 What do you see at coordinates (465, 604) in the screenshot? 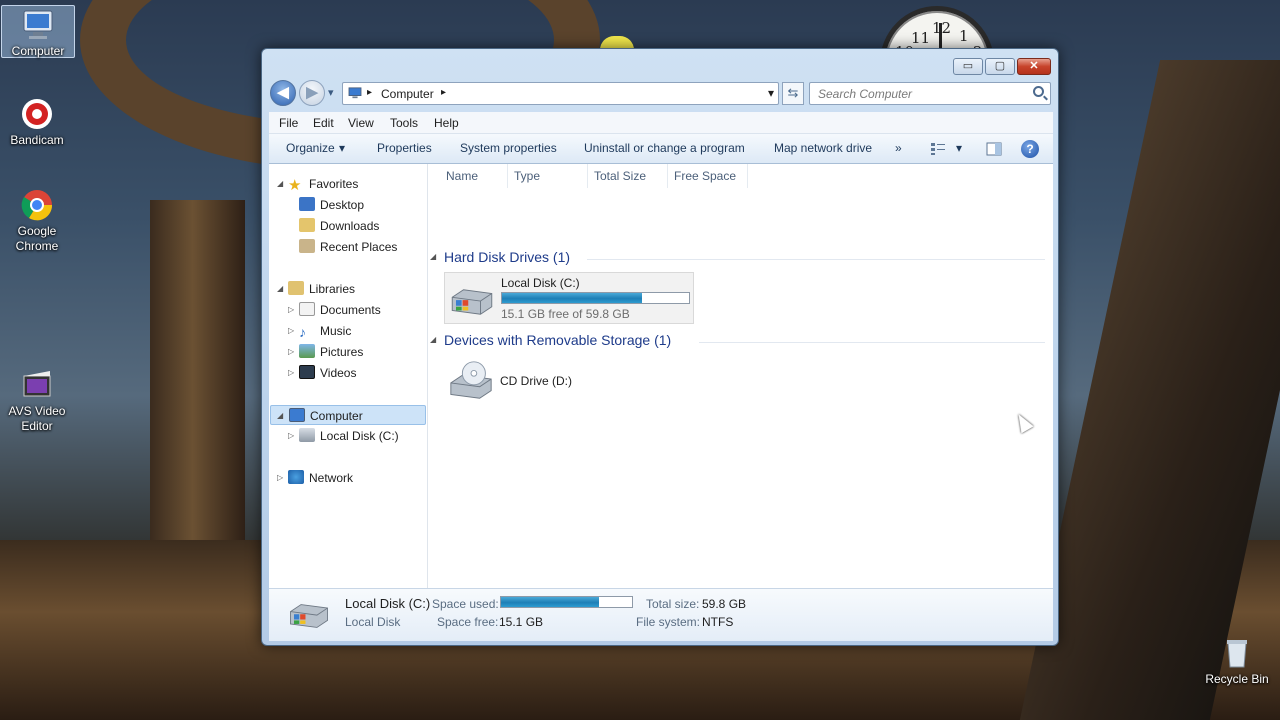
I see `space-used-label: Space used:` at bounding box center [465, 604].